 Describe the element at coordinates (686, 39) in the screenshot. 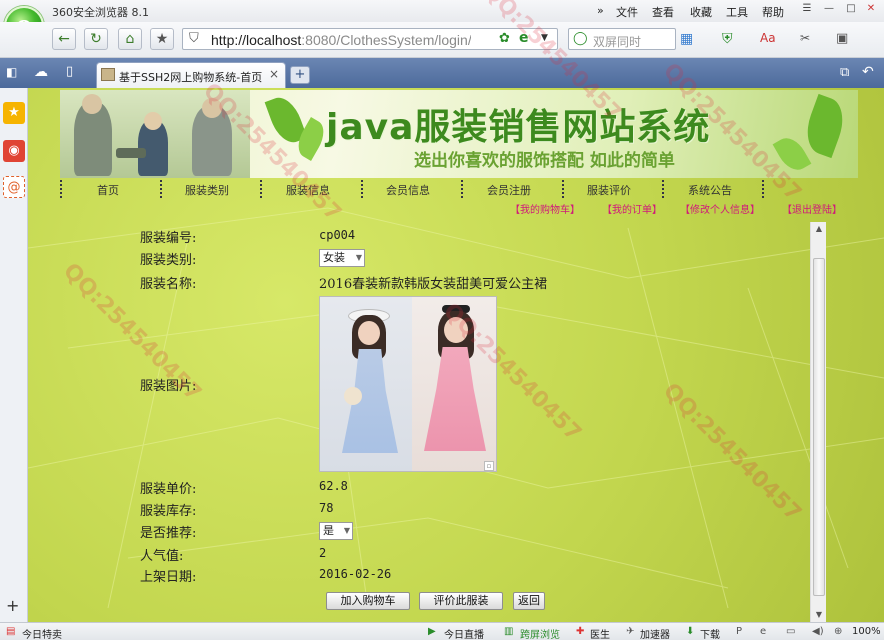

I see `apps-icon: ▦` at that location.